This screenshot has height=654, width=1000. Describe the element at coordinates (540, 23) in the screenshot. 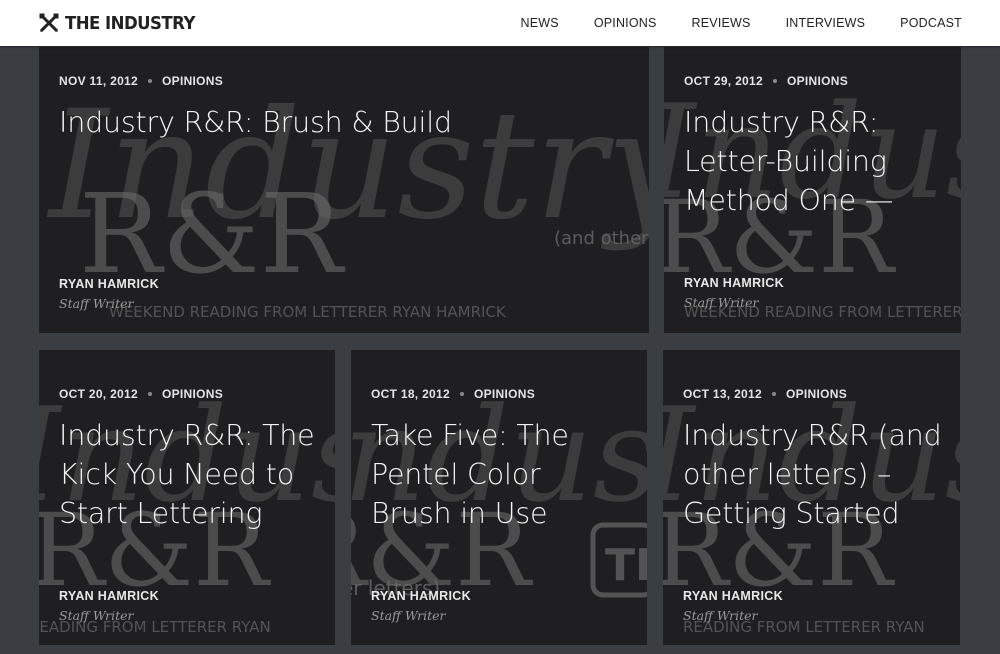

I see `nav-news: NEWS` at that location.